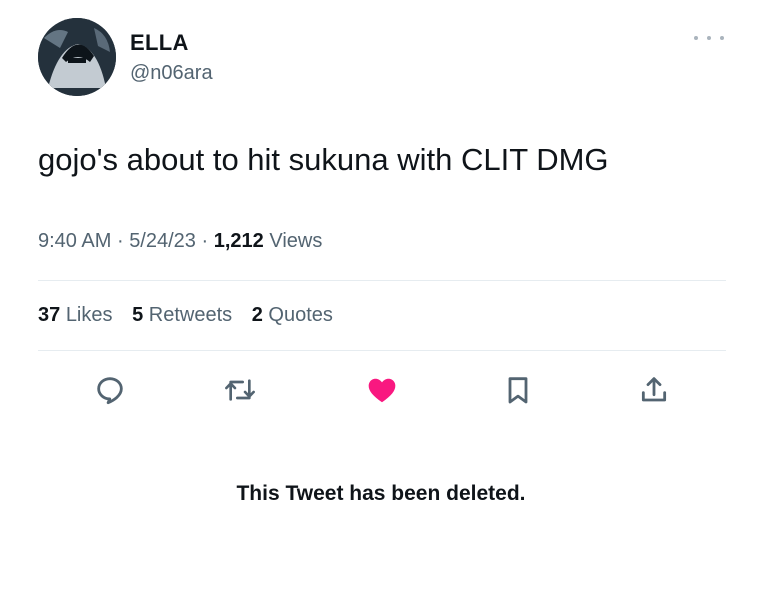 Image resolution: width=762 pixels, height=610 pixels. What do you see at coordinates (323, 159) in the screenshot?
I see `tweet-text: gojo's about to hit sukuna with CLIT DMG` at bounding box center [323, 159].